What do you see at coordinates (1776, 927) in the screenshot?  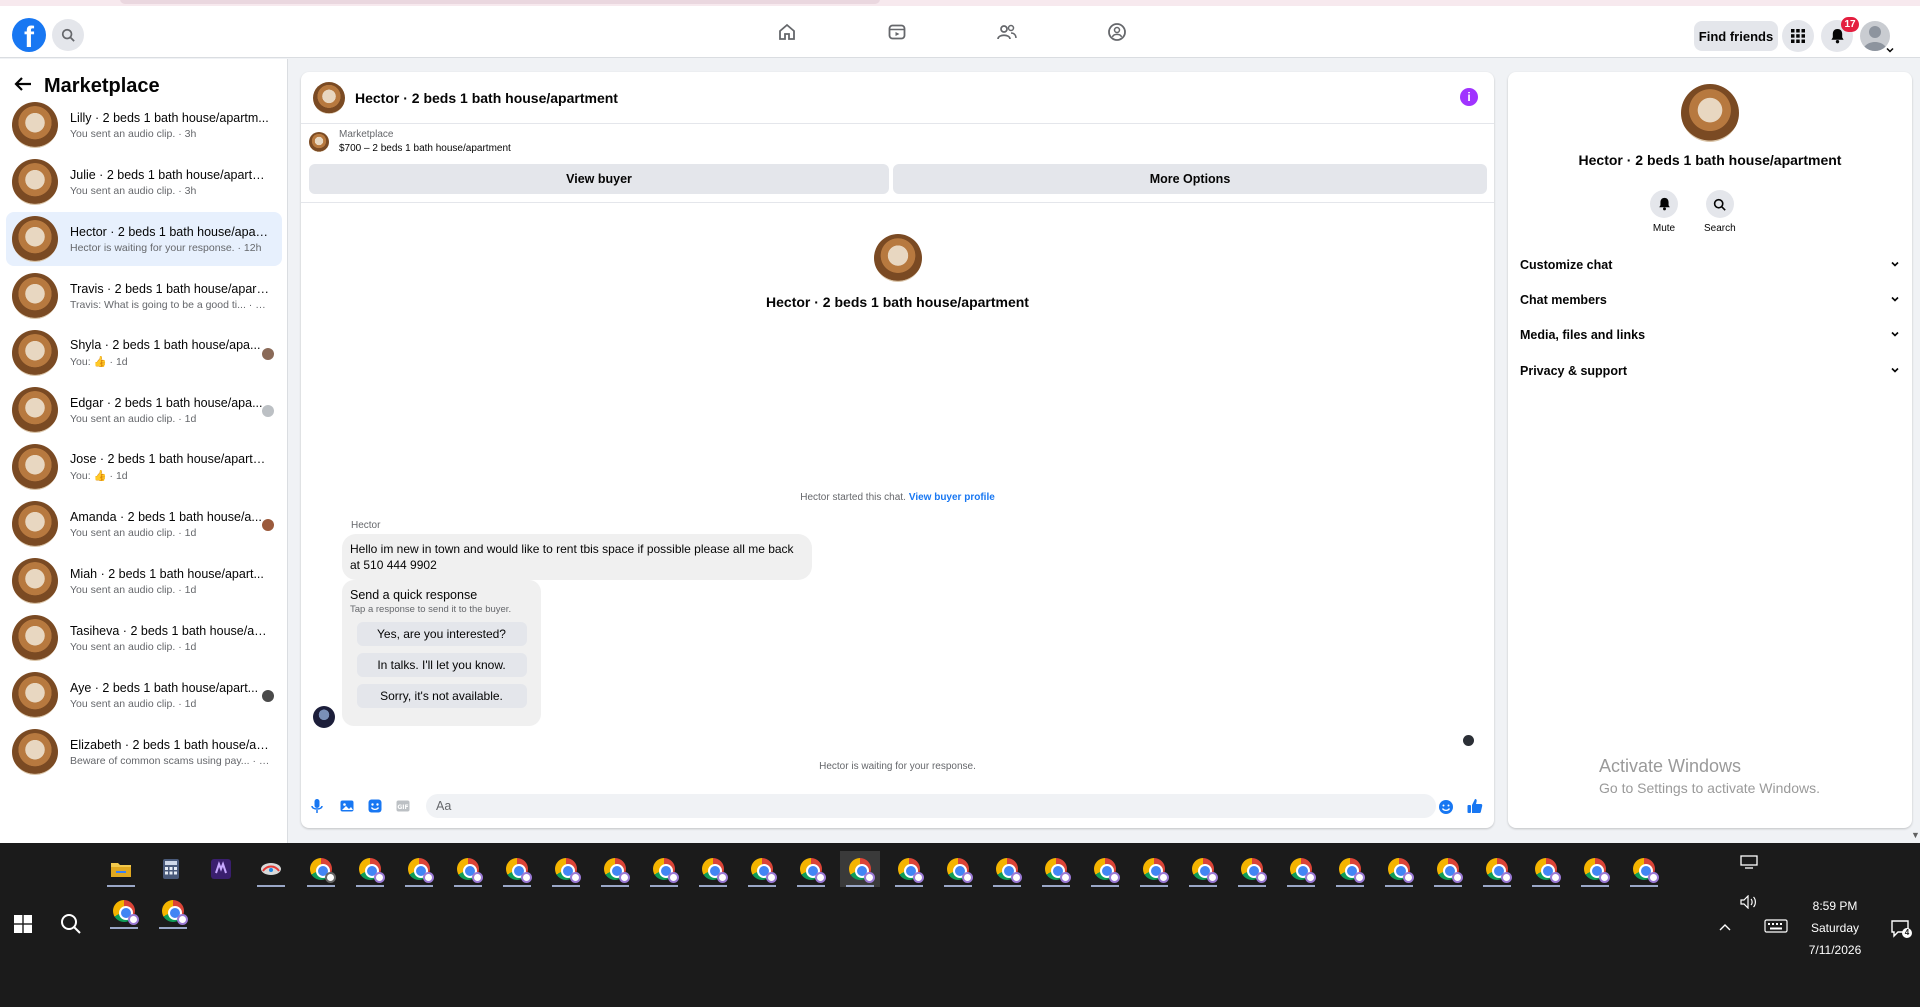 I see `keyboard-icon` at bounding box center [1776, 927].